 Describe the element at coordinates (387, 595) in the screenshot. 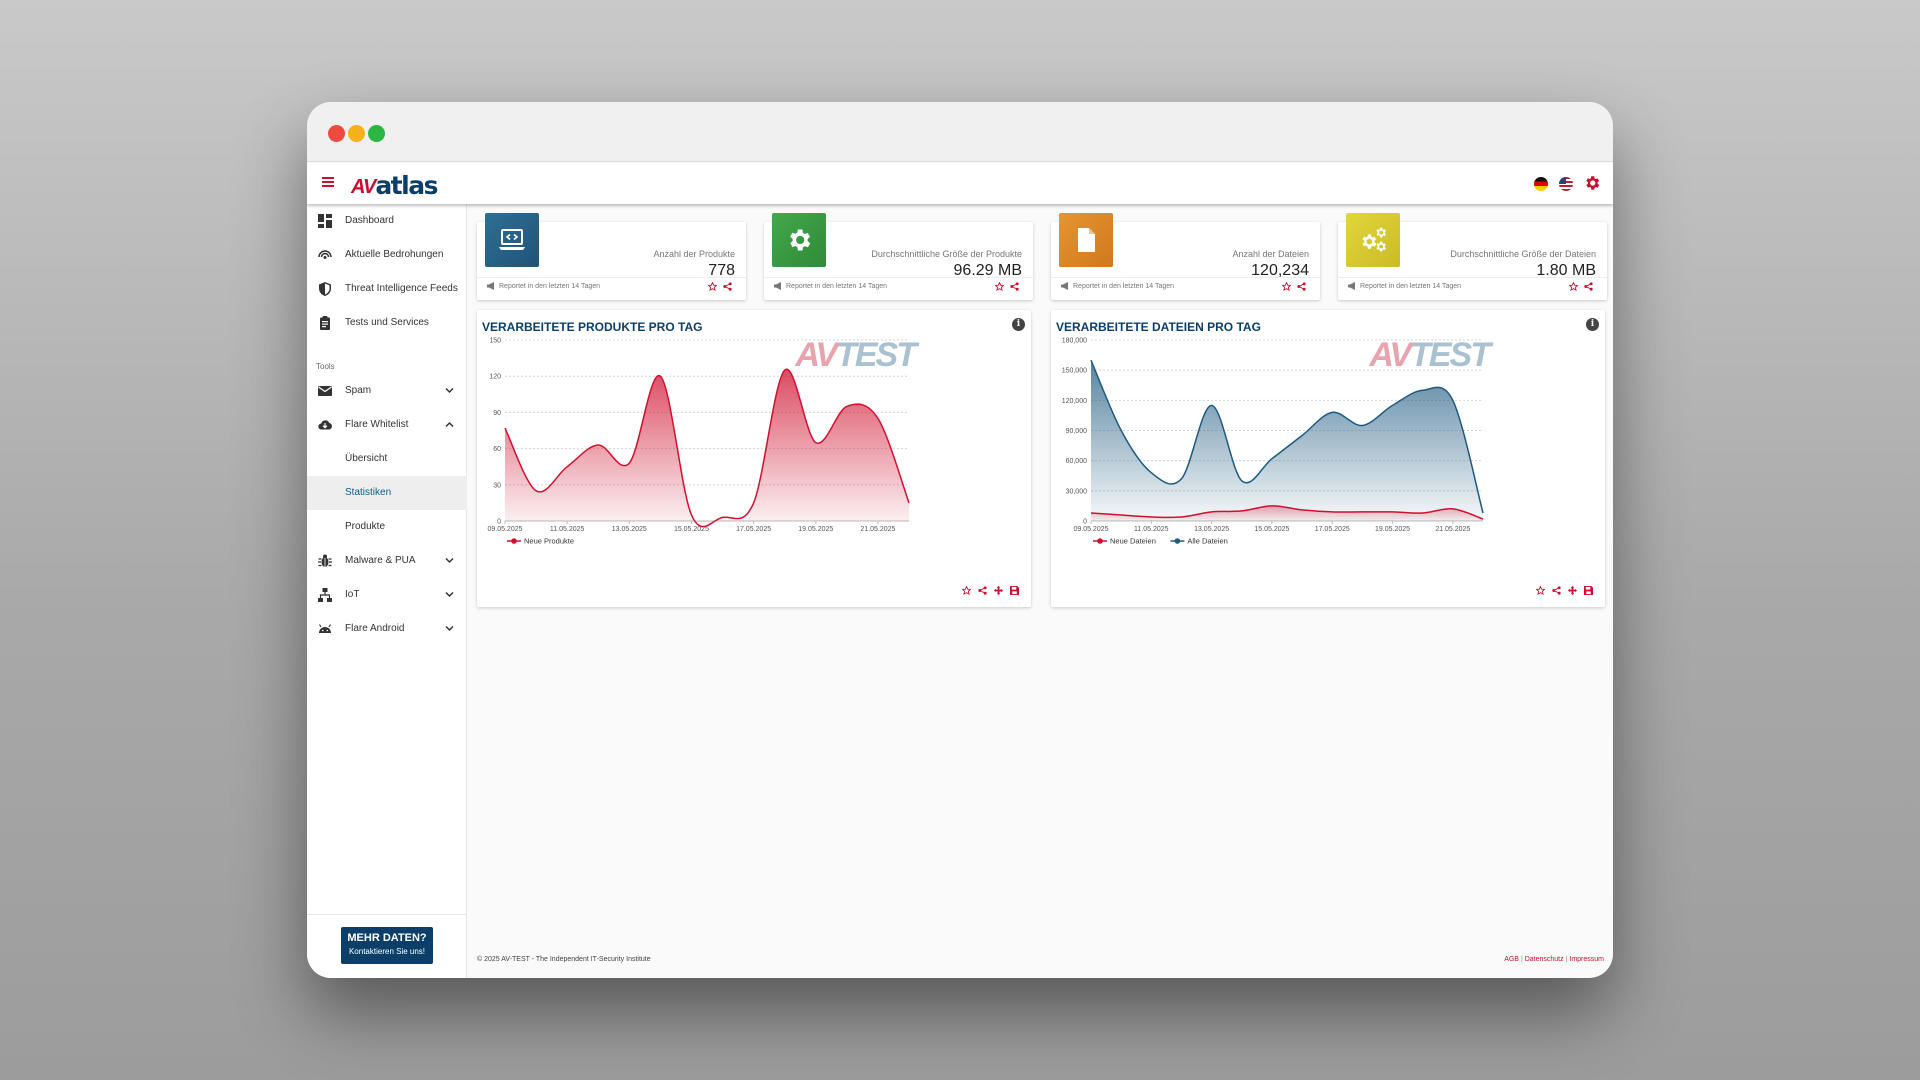

I see `sidebar-item-iot: IoT` at that location.